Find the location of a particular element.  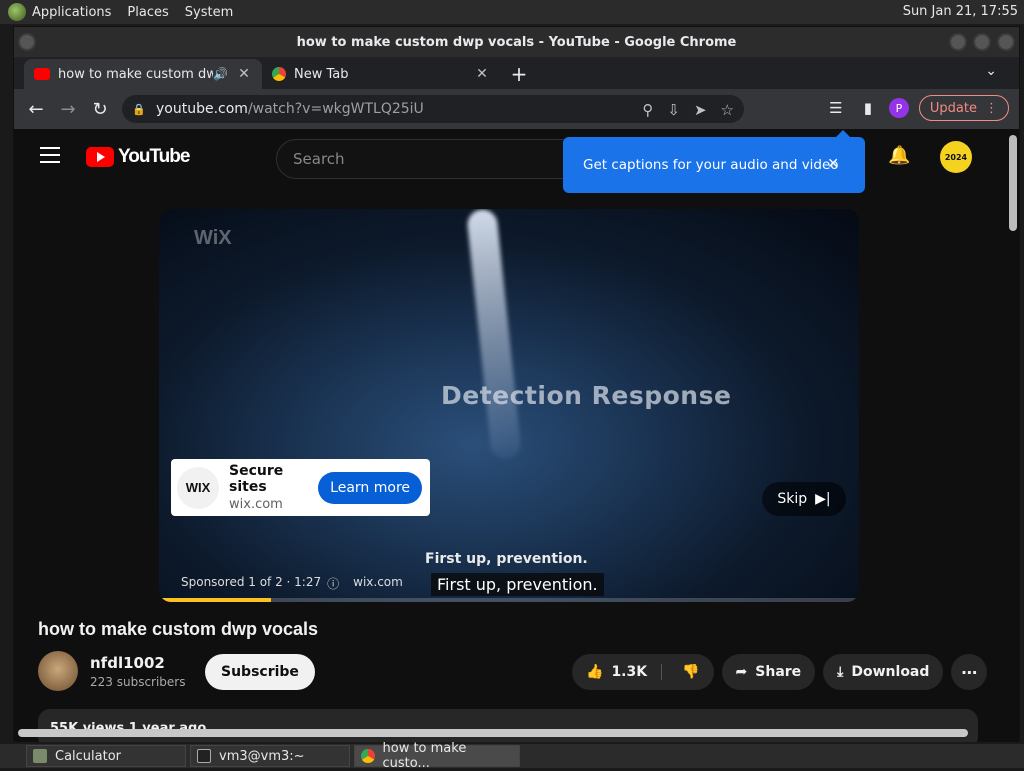

terminal-icon is located at coordinates (204, 756).